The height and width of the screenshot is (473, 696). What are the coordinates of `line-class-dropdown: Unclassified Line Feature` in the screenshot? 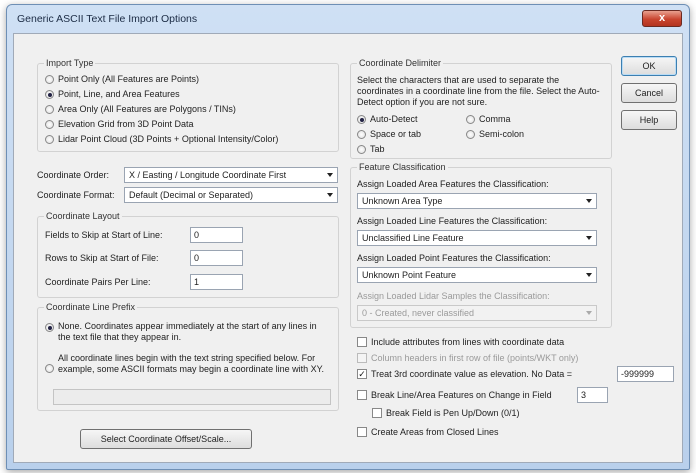 It's located at (477, 238).